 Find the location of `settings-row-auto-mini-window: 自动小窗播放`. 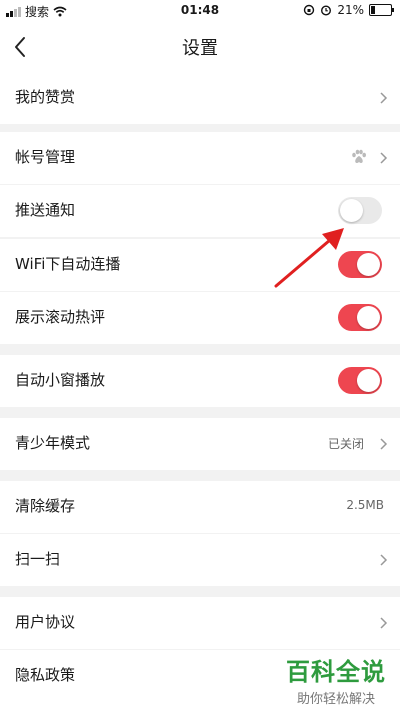

settings-row-auto-mini-window: 自动小窗播放 is located at coordinates (200, 381).